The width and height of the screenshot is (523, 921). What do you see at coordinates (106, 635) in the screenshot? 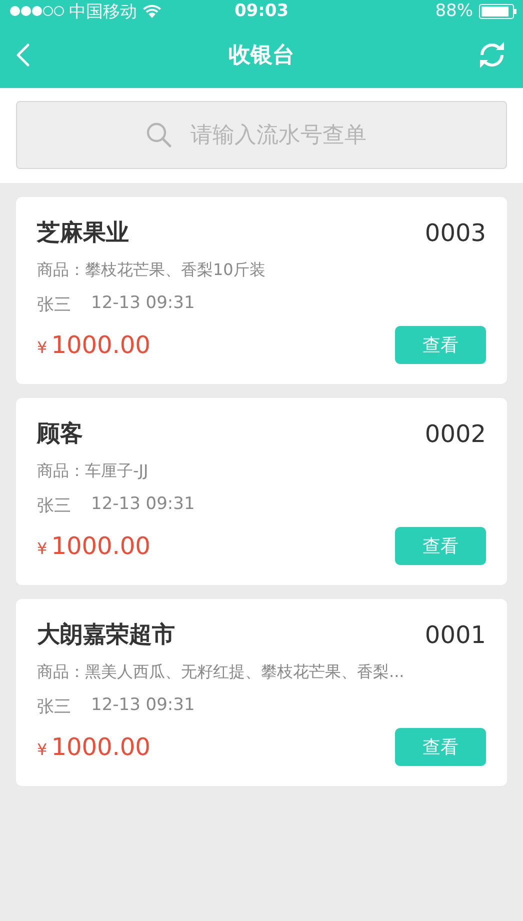
I see `customer-name: 大朗嘉荣超市` at bounding box center [106, 635].